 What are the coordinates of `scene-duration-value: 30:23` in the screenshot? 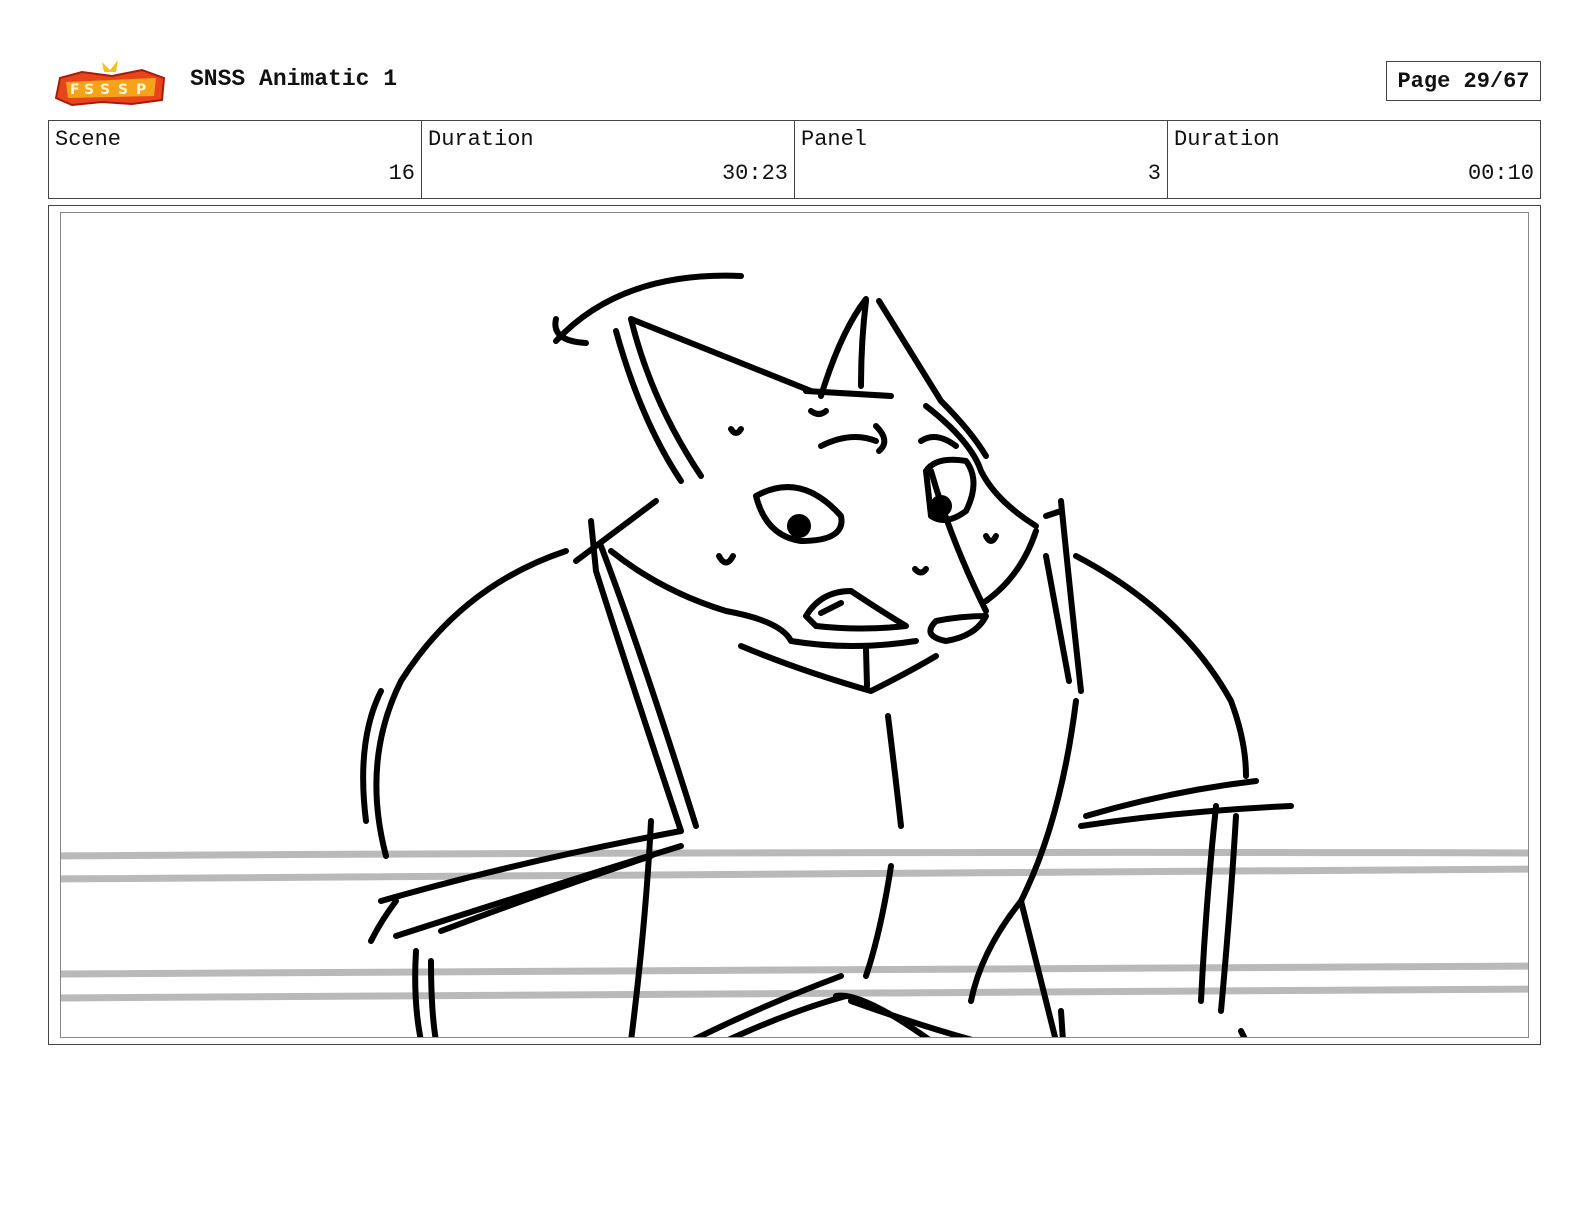 It's located at (754, 173).